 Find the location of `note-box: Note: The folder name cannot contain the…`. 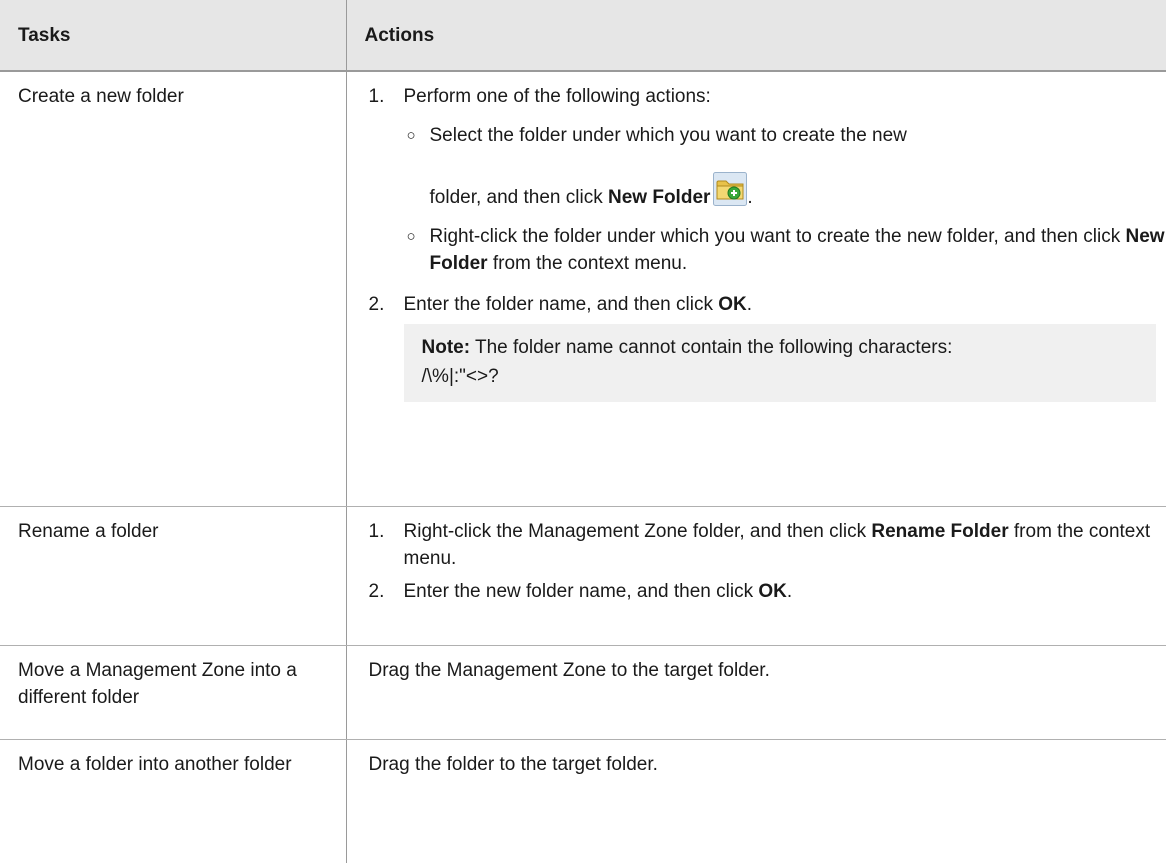

note-box: Note: The folder name cannot contain the… is located at coordinates (779, 363).